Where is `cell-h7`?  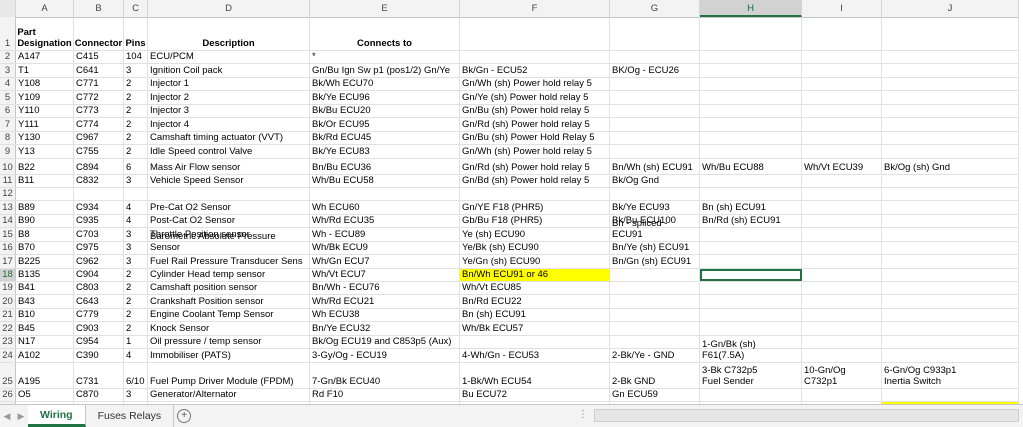
cell-h7 is located at coordinates (751, 124).